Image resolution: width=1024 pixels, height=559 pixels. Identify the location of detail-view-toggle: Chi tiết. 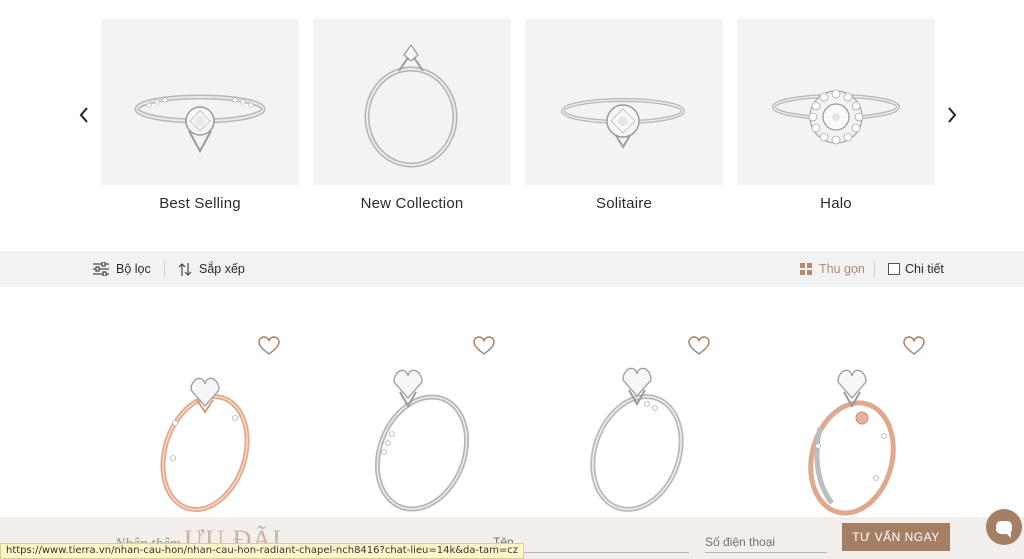
(916, 269).